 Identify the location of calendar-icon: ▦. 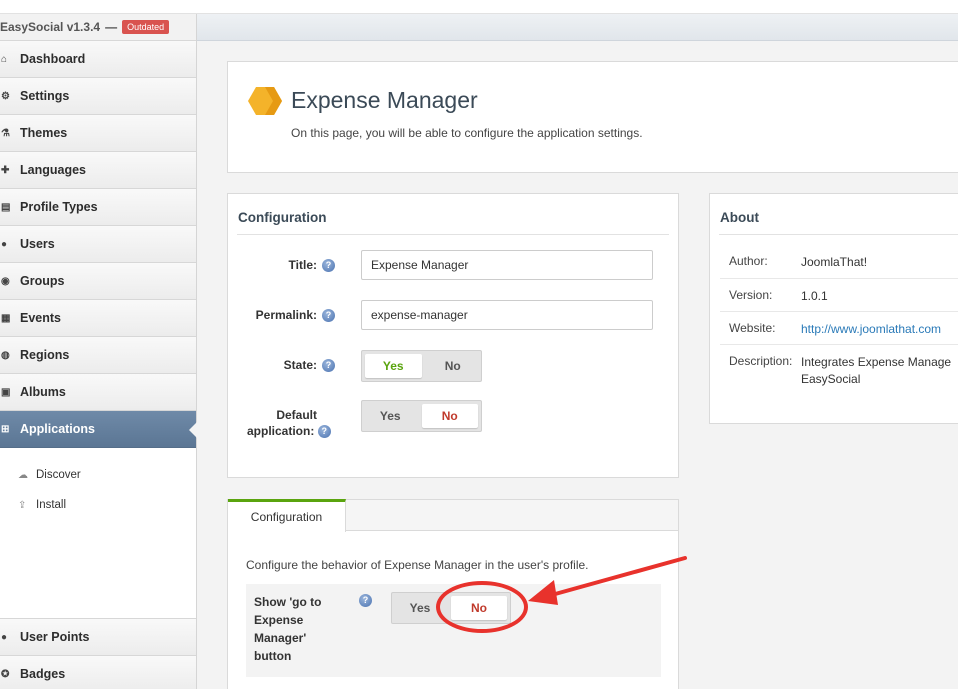
(6, 318).